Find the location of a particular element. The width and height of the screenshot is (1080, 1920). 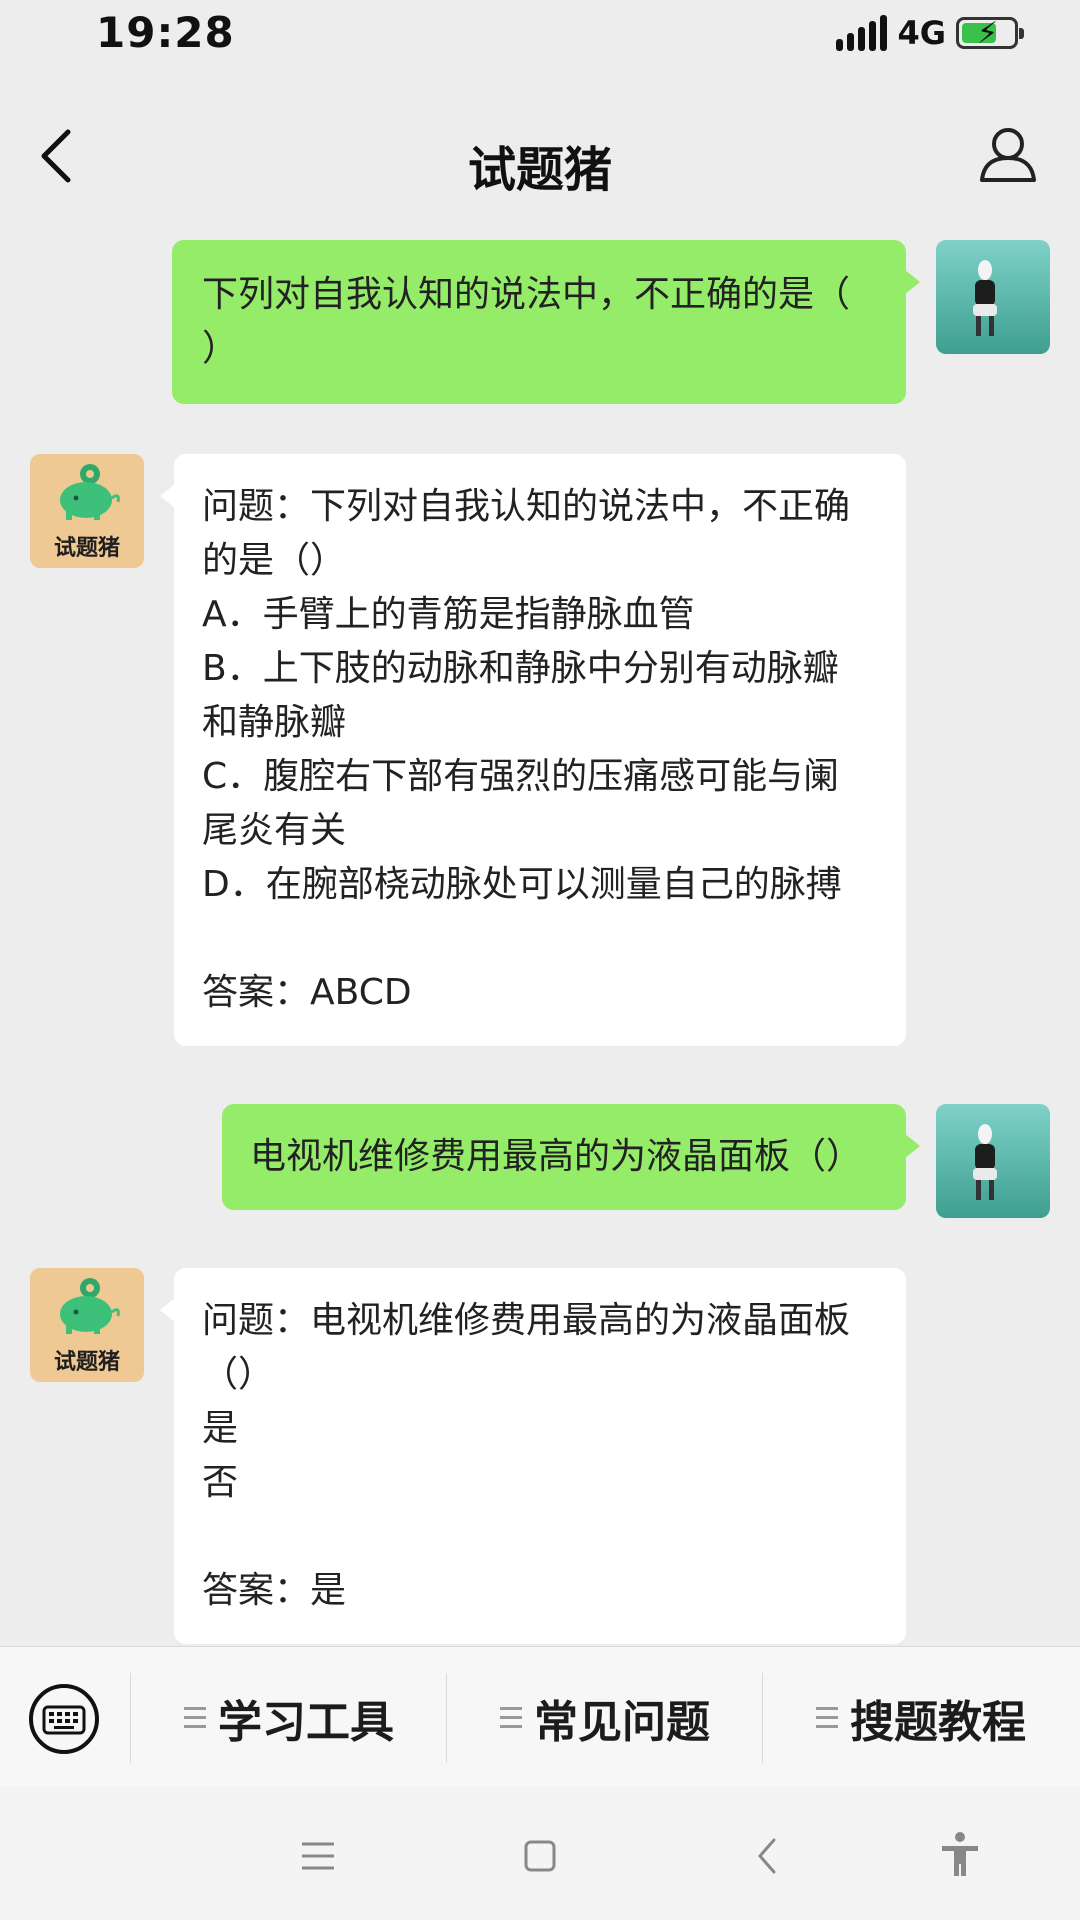

menu-item-study-tools: 学习工具 is located at coordinates (289, 1718).